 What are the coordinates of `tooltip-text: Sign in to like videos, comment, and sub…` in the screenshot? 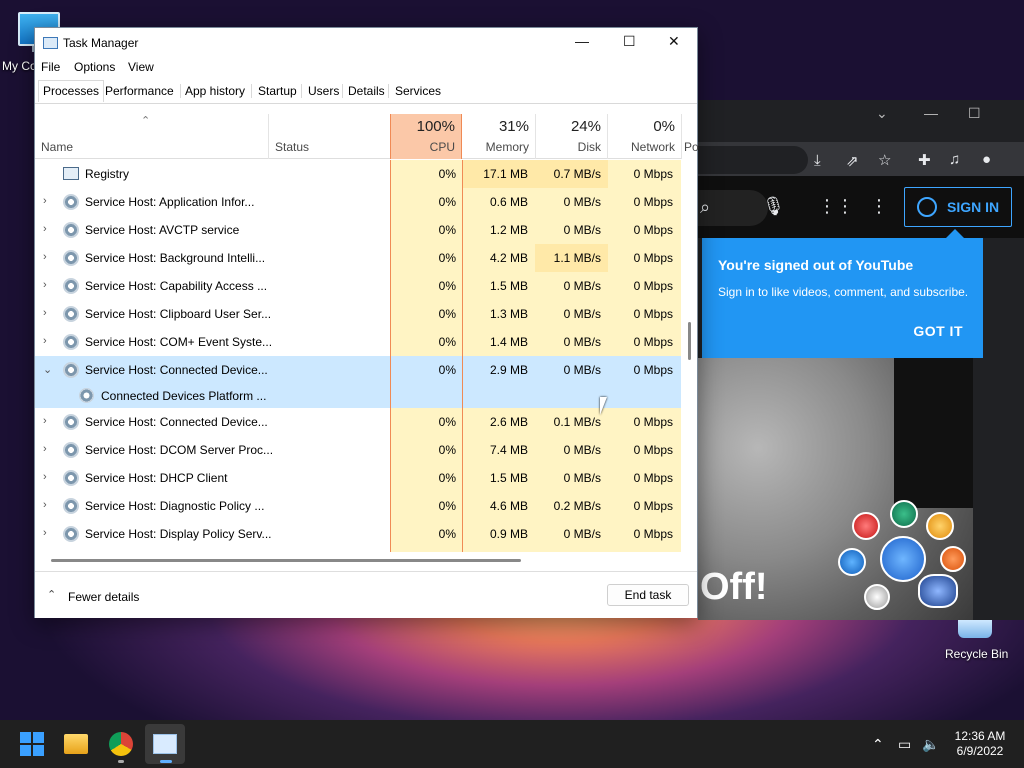 It's located at (843, 292).